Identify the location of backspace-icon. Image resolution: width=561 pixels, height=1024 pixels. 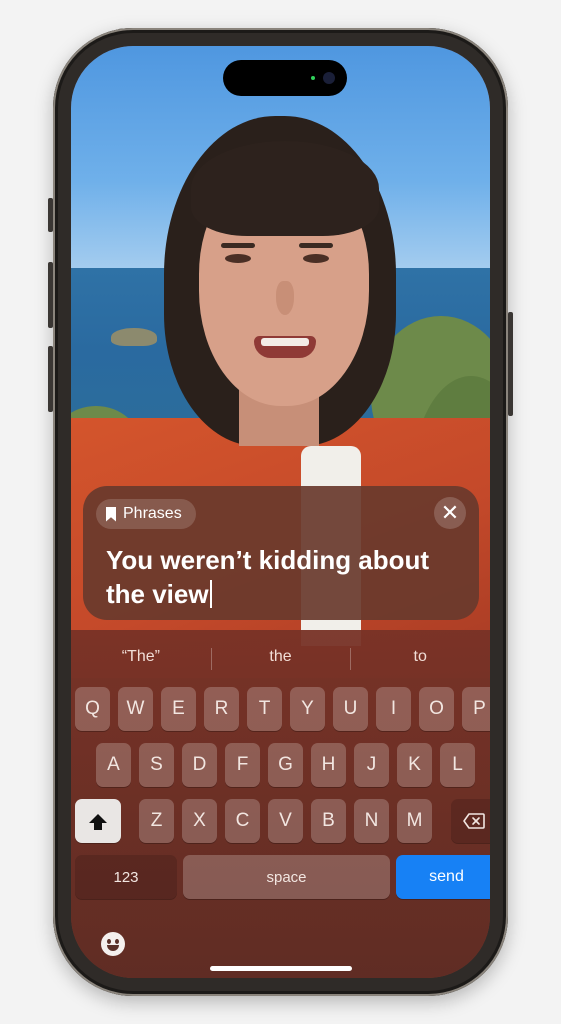
(474, 821).